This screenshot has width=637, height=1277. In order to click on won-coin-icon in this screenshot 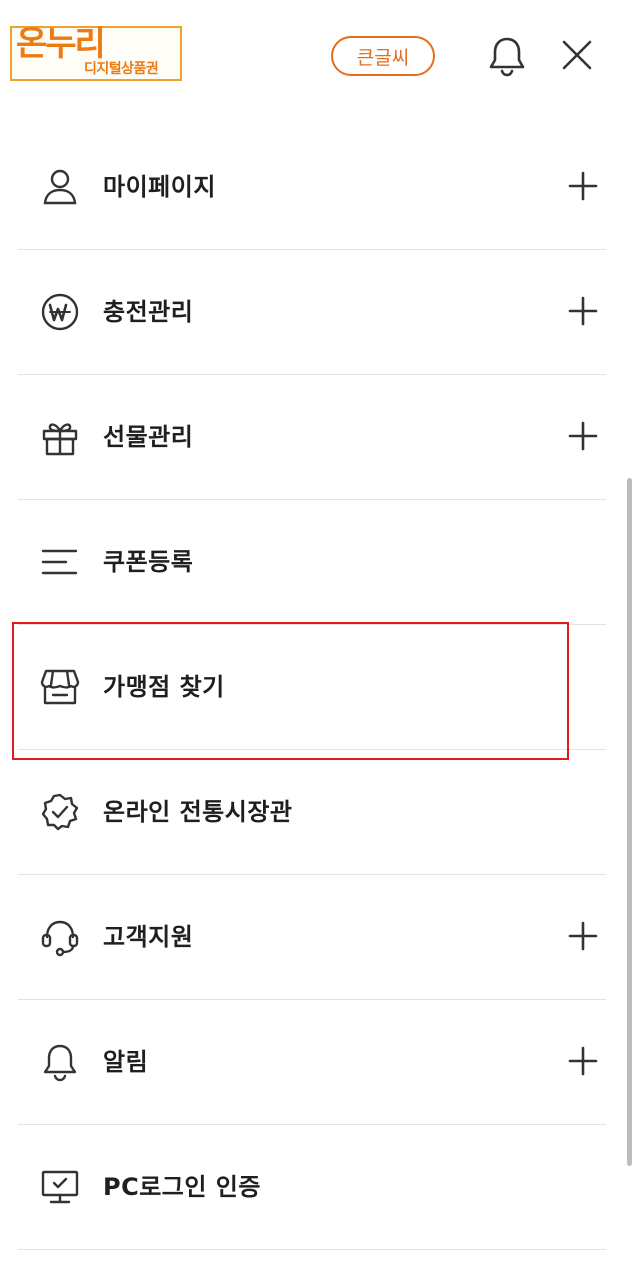, I will do `click(60, 312)`.